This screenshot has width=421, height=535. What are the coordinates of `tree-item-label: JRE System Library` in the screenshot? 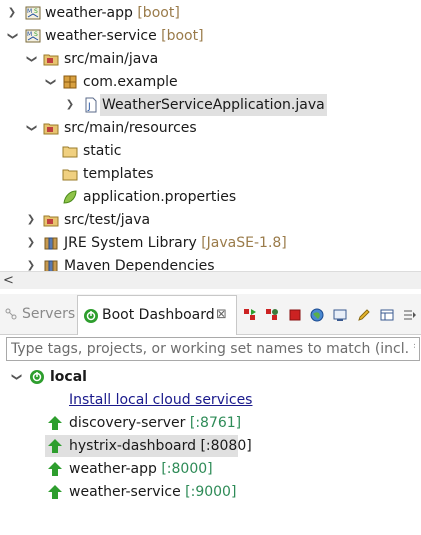 It's located at (130, 243).